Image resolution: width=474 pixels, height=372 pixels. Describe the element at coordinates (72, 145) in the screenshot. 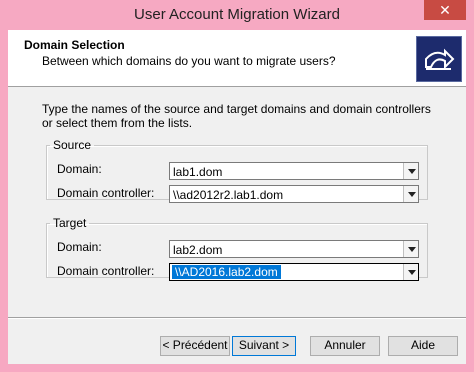

I see `source-legend: Source` at that location.